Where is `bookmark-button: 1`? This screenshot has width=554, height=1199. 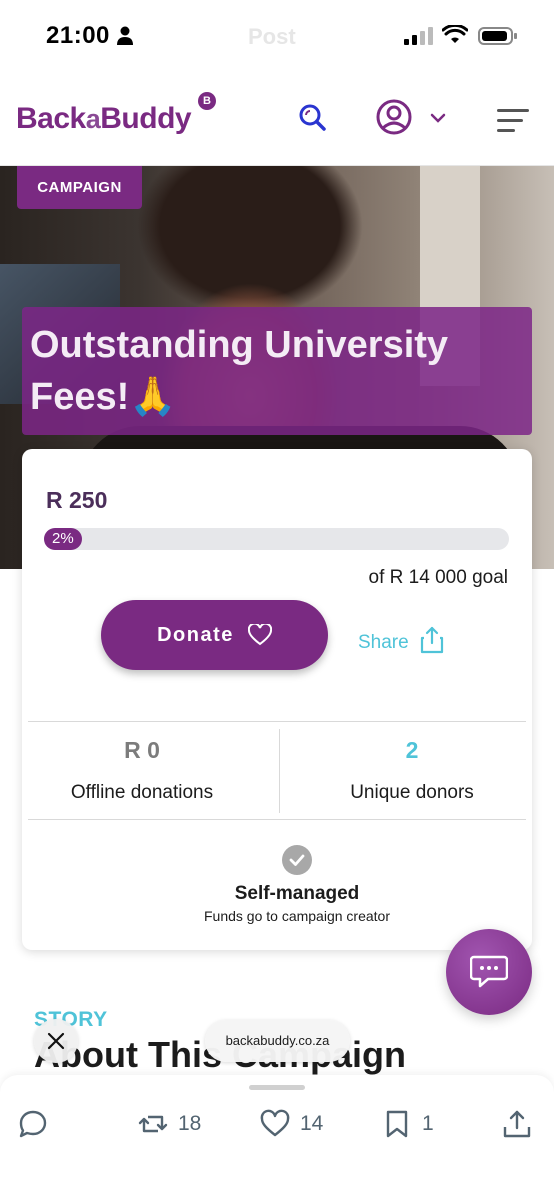 bookmark-button: 1 is located at coordinates (408, 1124).